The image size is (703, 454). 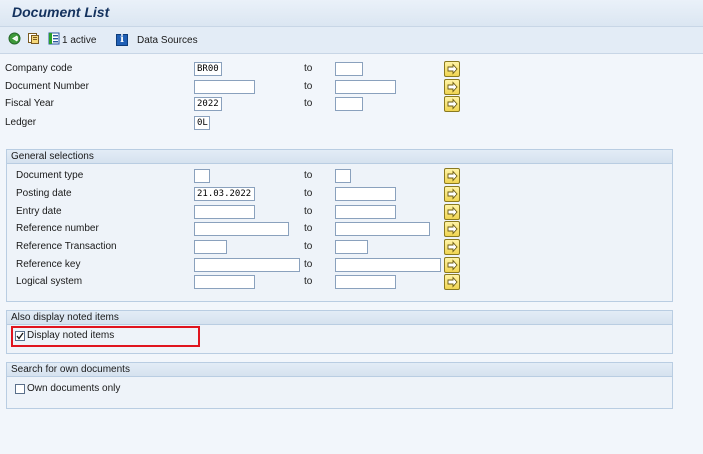 I want to click on reference-key-multiple-selection-button, so click(x=452, y=265).